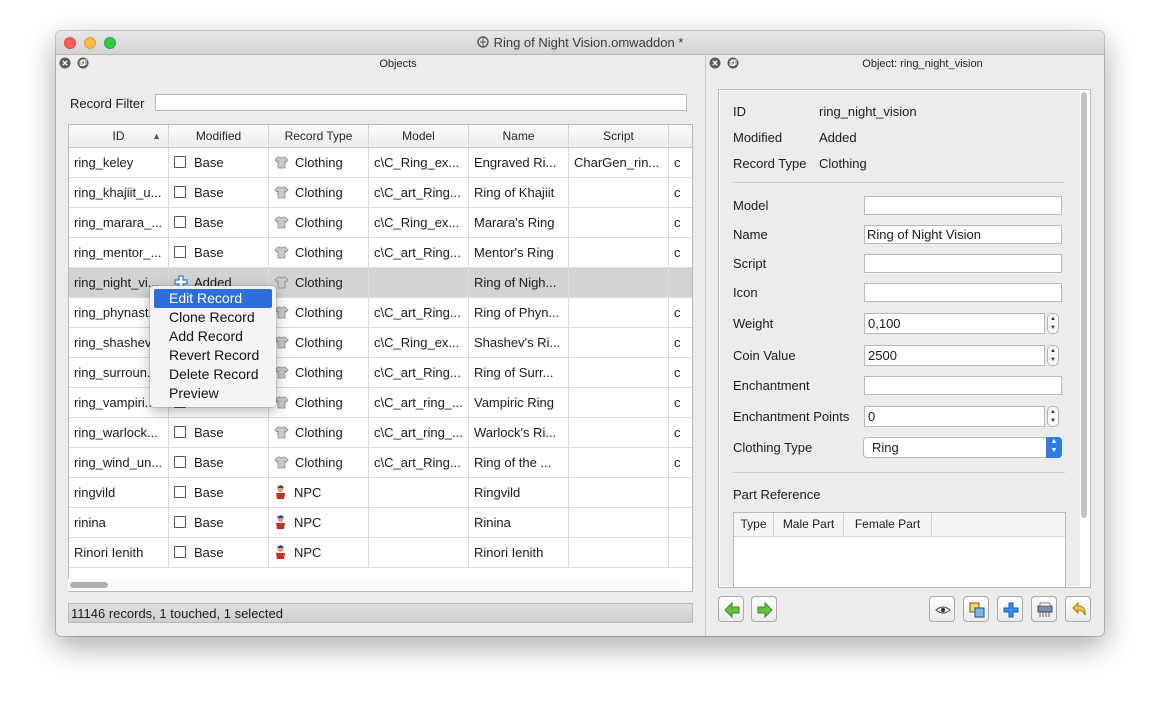 This screenshot has height=716, width=1160. I want to click on weight-stepper: ▲ ▼, so click(1053, 323).